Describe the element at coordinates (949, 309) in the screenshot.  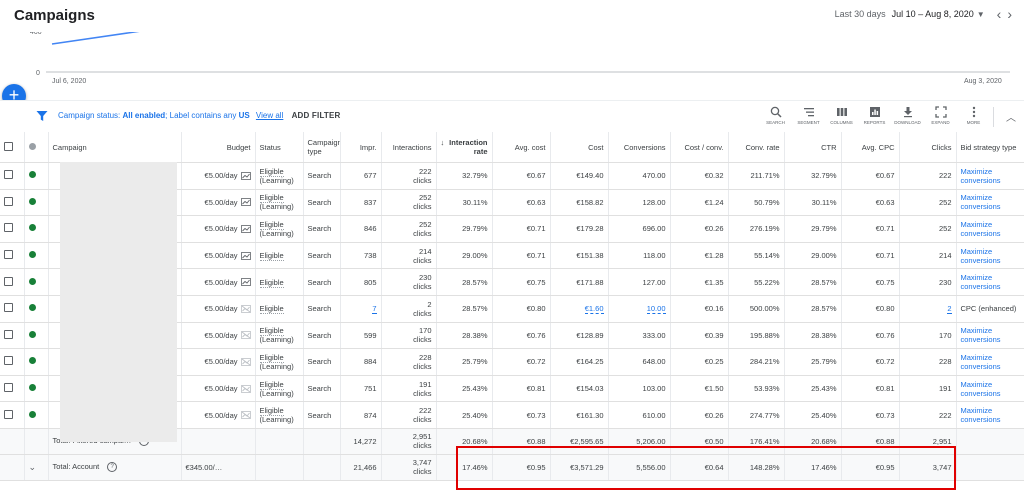
I see `clicks-value: 2` at that location.